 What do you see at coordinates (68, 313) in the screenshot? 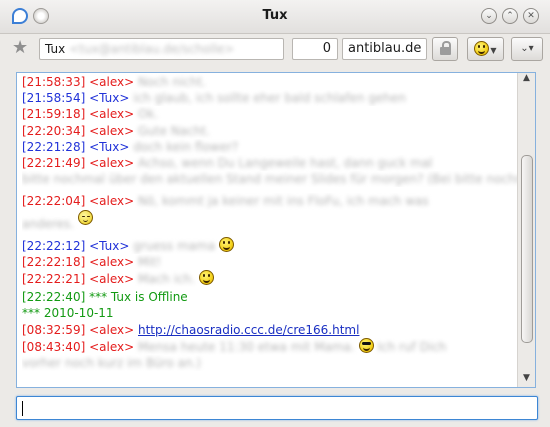
I see `date-separator: *** 2010-10-11` at bounding box center [68, 313].